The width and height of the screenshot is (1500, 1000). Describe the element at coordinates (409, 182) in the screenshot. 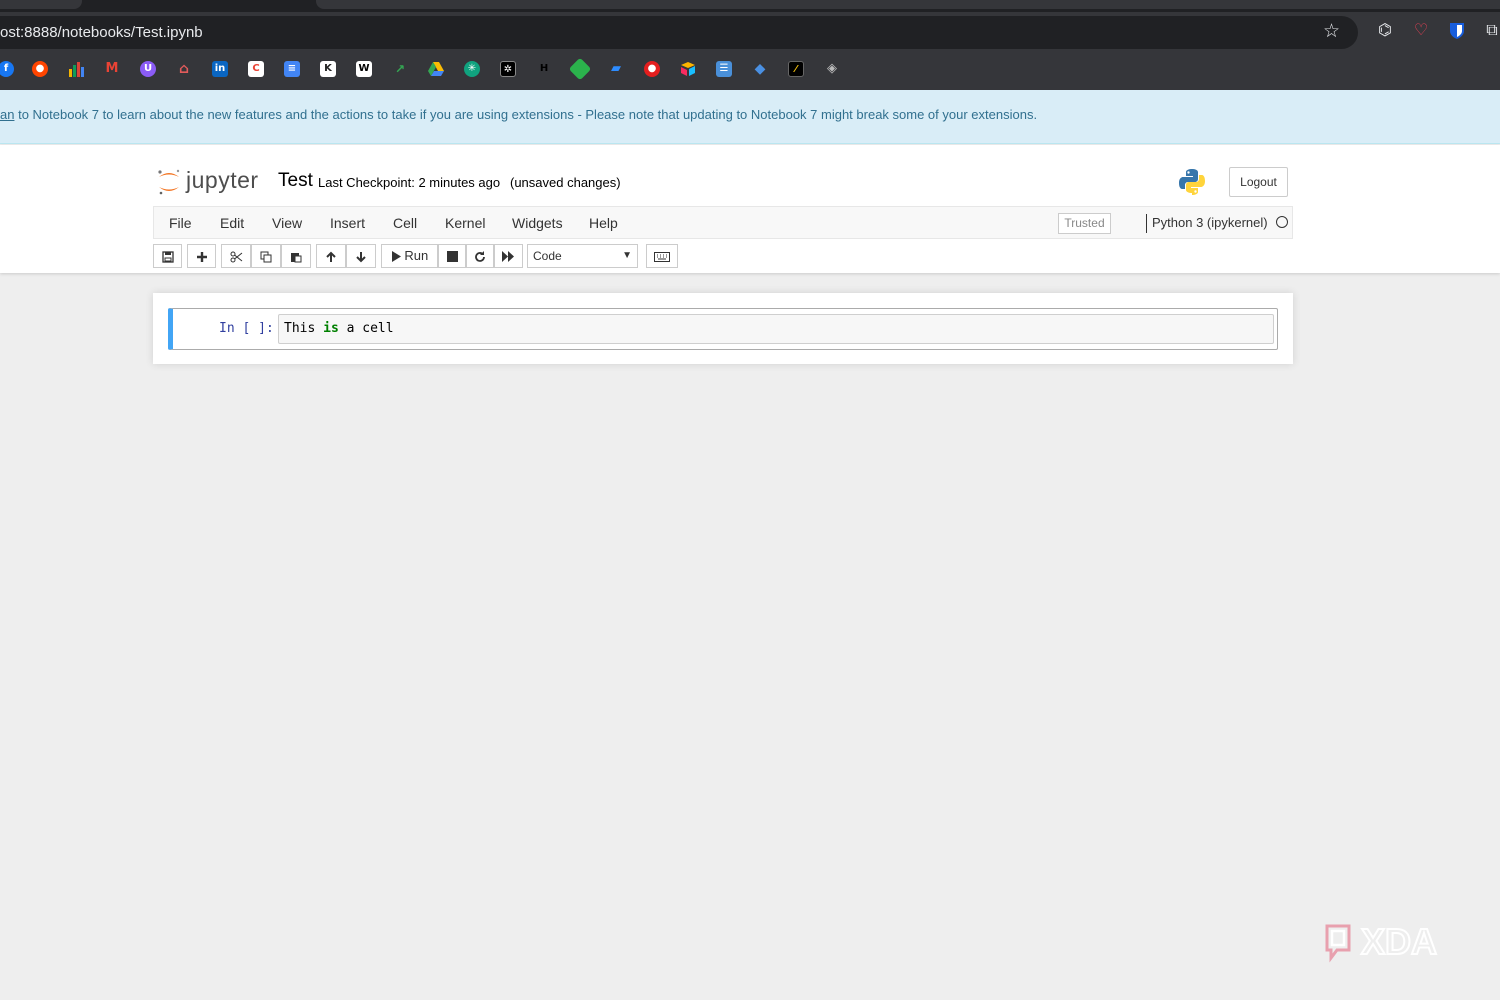

I see `checkpoint-status: Last Checkpoint: 2 minutes ago` at that location.